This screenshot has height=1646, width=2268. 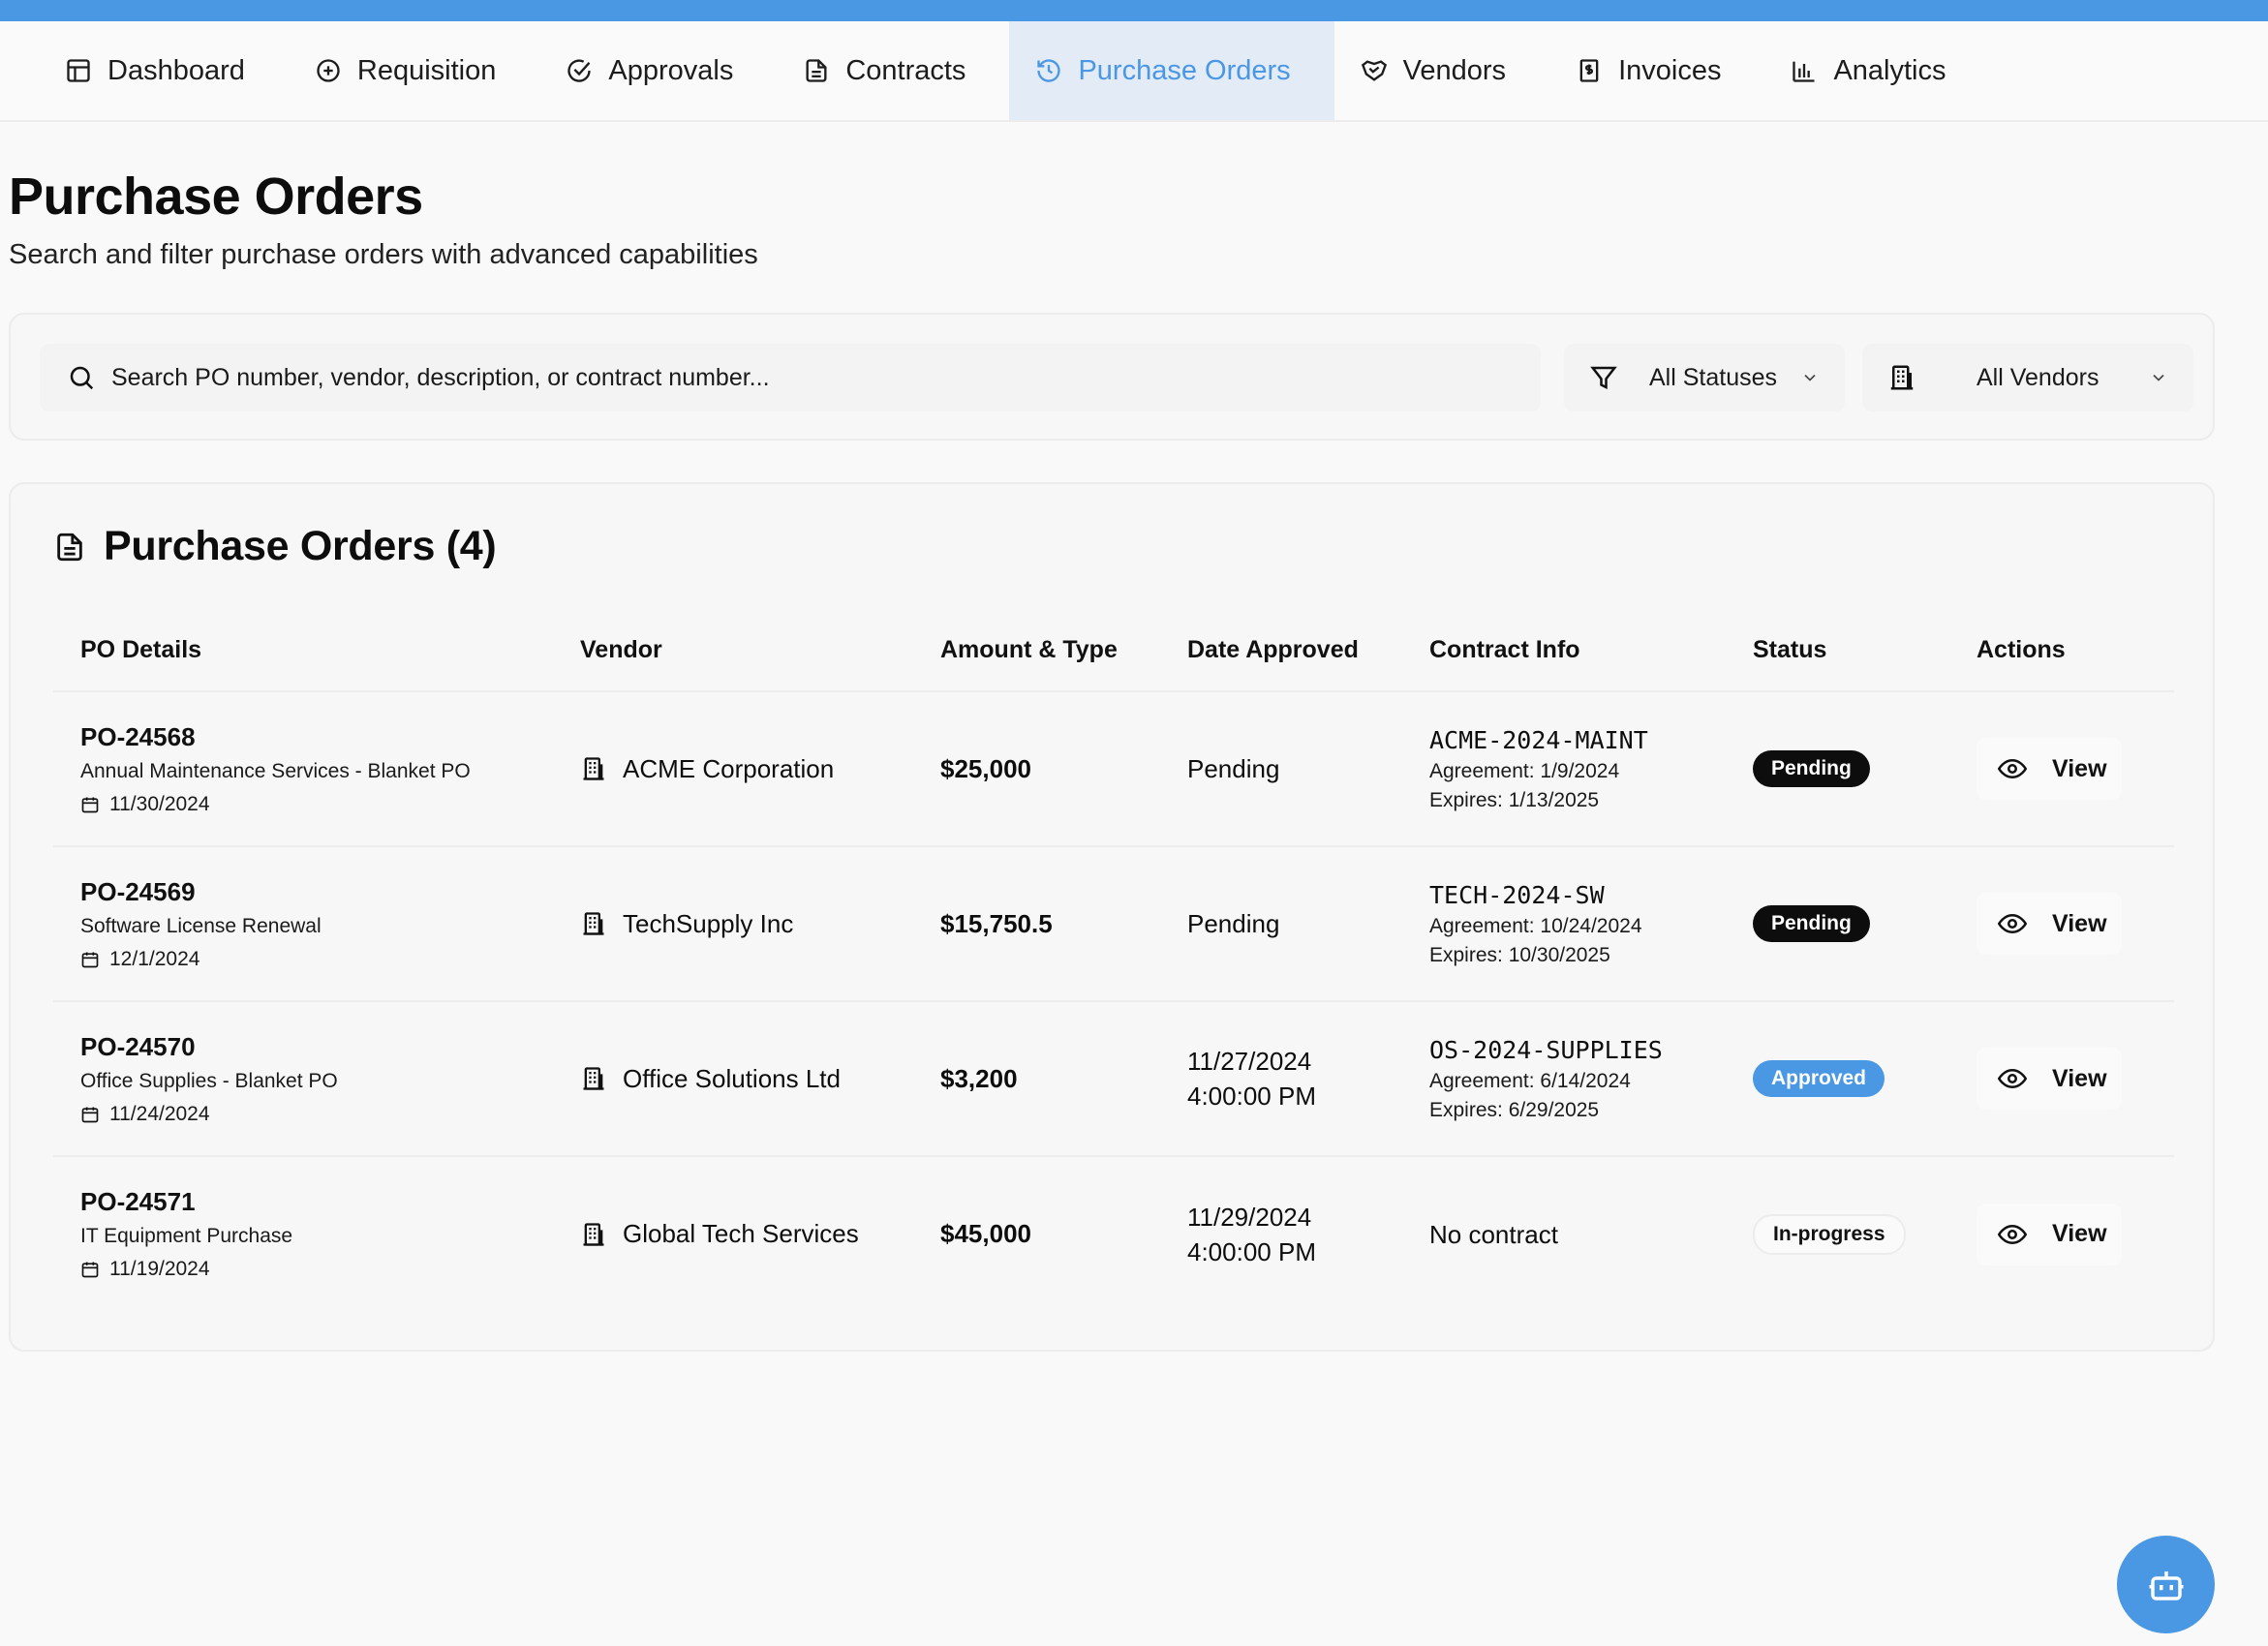 What do you see at coordinates (1250, 1062) in the screenshot?
I see `date-approved-line1: 11/27/2024` at bounding box center [1250, 1062].